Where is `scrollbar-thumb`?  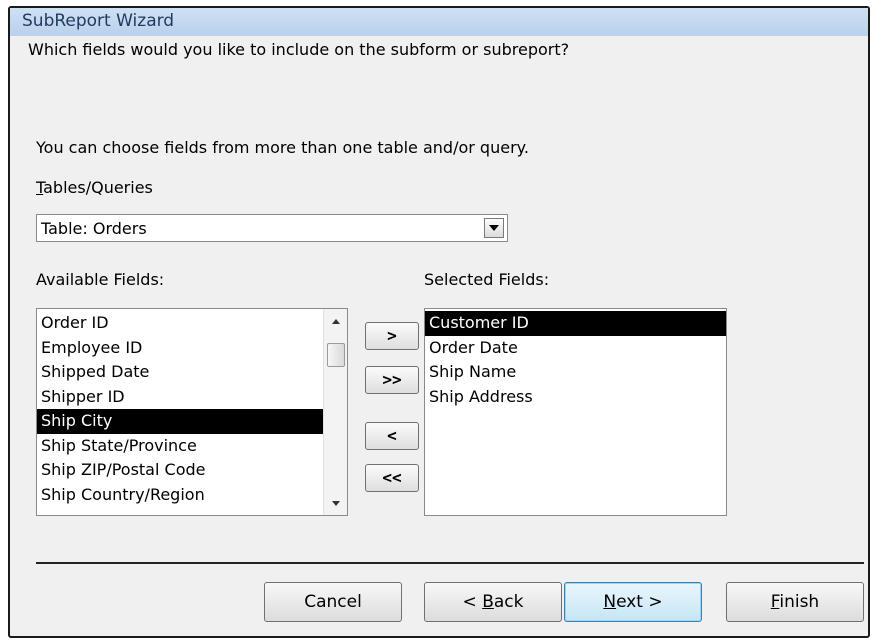 scrollbar-thumb is located at coordinates (336, 355).